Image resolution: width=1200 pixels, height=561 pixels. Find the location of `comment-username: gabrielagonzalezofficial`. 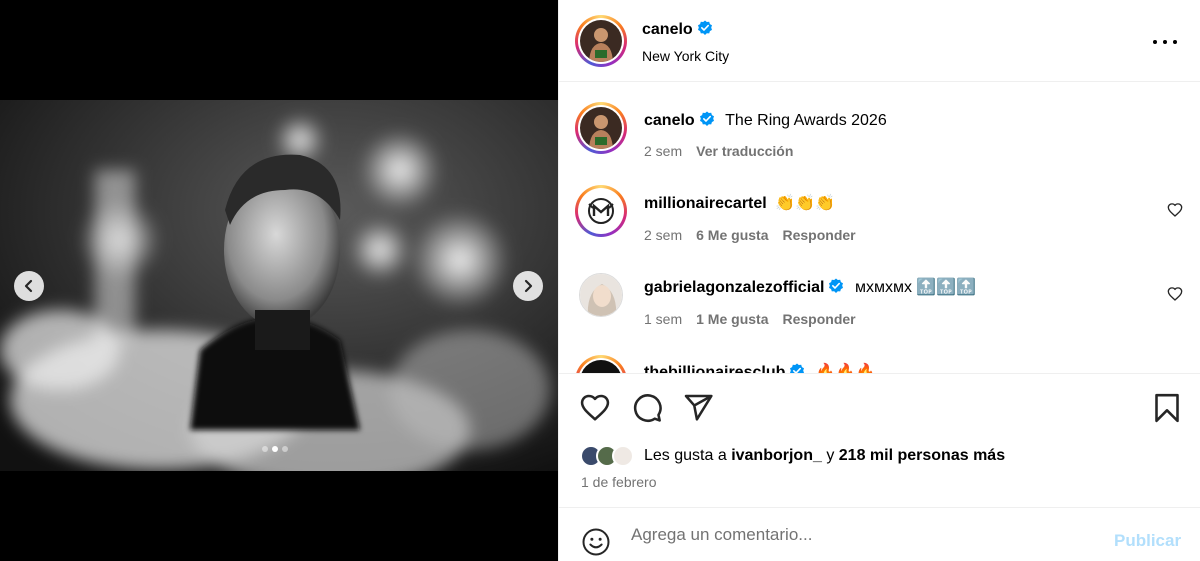

comment-username: gabrielagonzalezofficial is located at coordinates (734, 287).